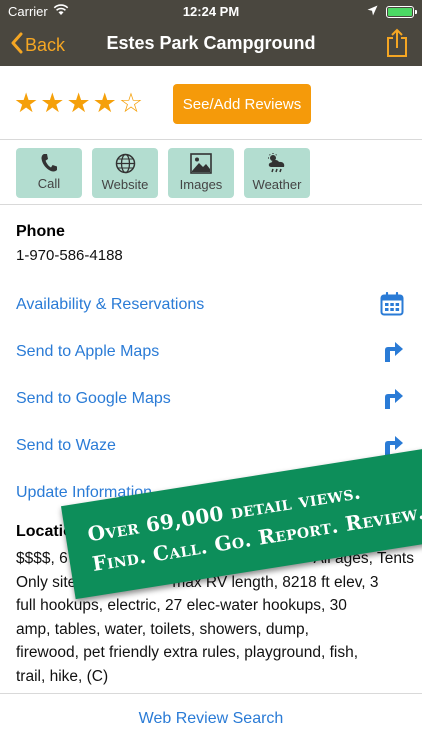 This screenshot has height=750, width=422. Describe the element at coordinates (93, 398) in the screenshot. I see `google-maps-label: Send to Google Maps` at that location.